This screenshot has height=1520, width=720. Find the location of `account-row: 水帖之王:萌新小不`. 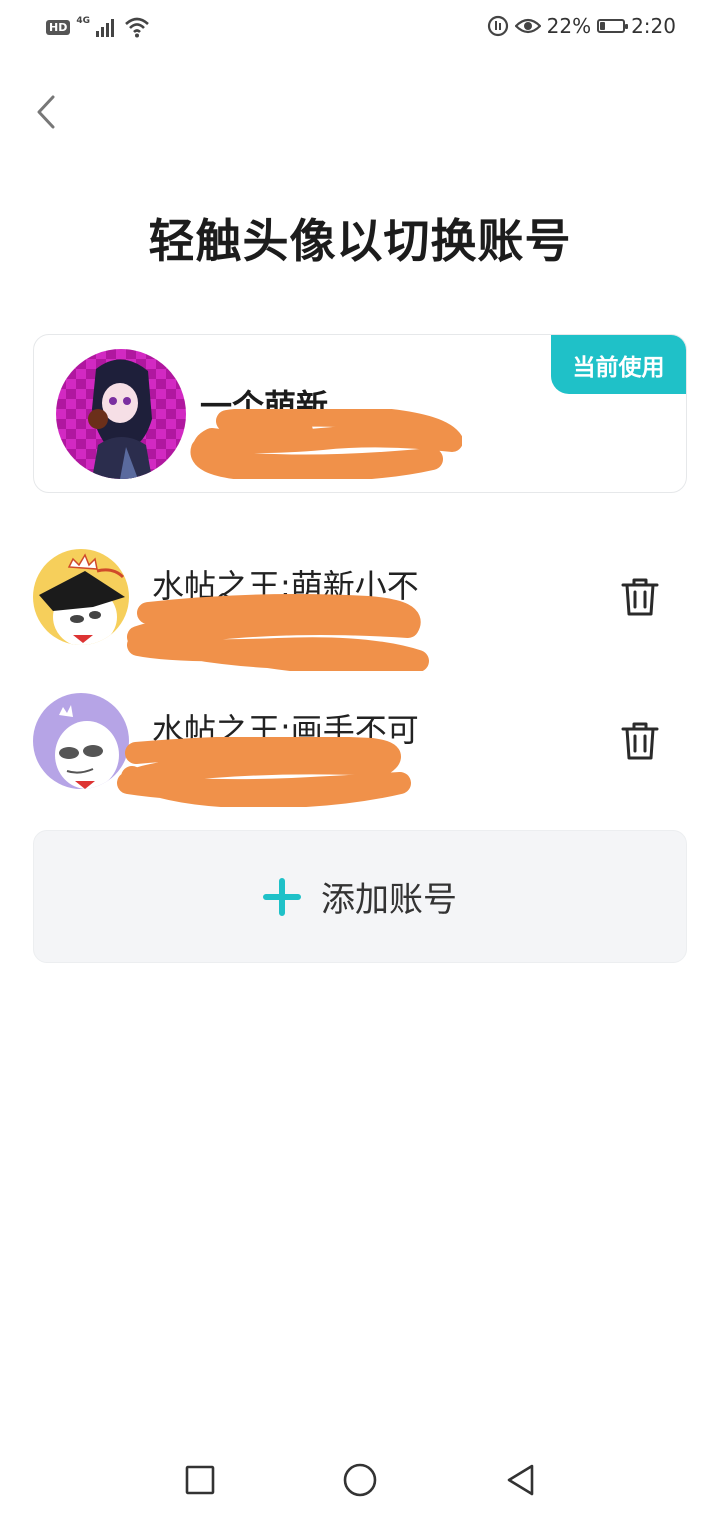

account-row: 水帖之王:萌新小不 is located at coordinates (360, 610).